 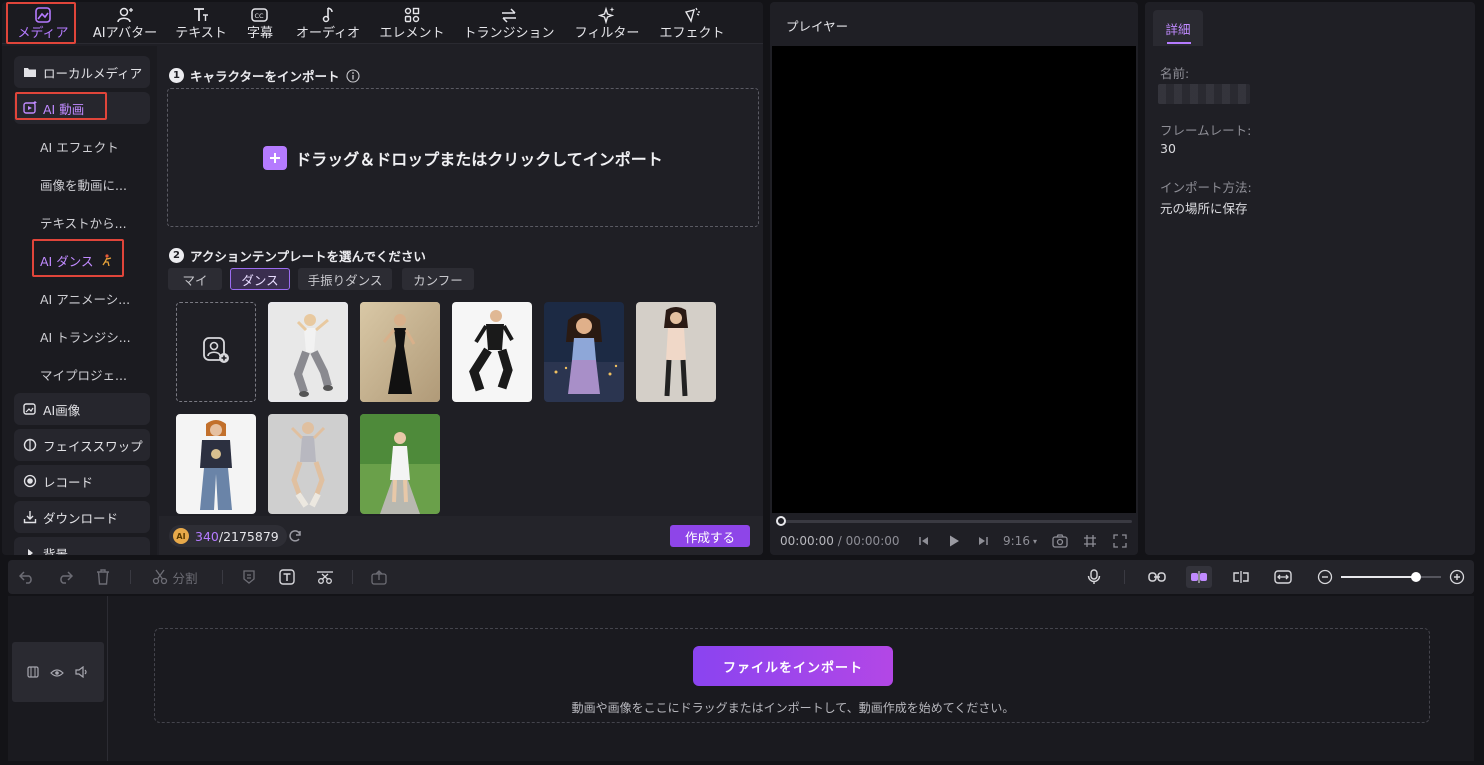 I want to click on crop-grid-icon, so click(x=1090, y=541).